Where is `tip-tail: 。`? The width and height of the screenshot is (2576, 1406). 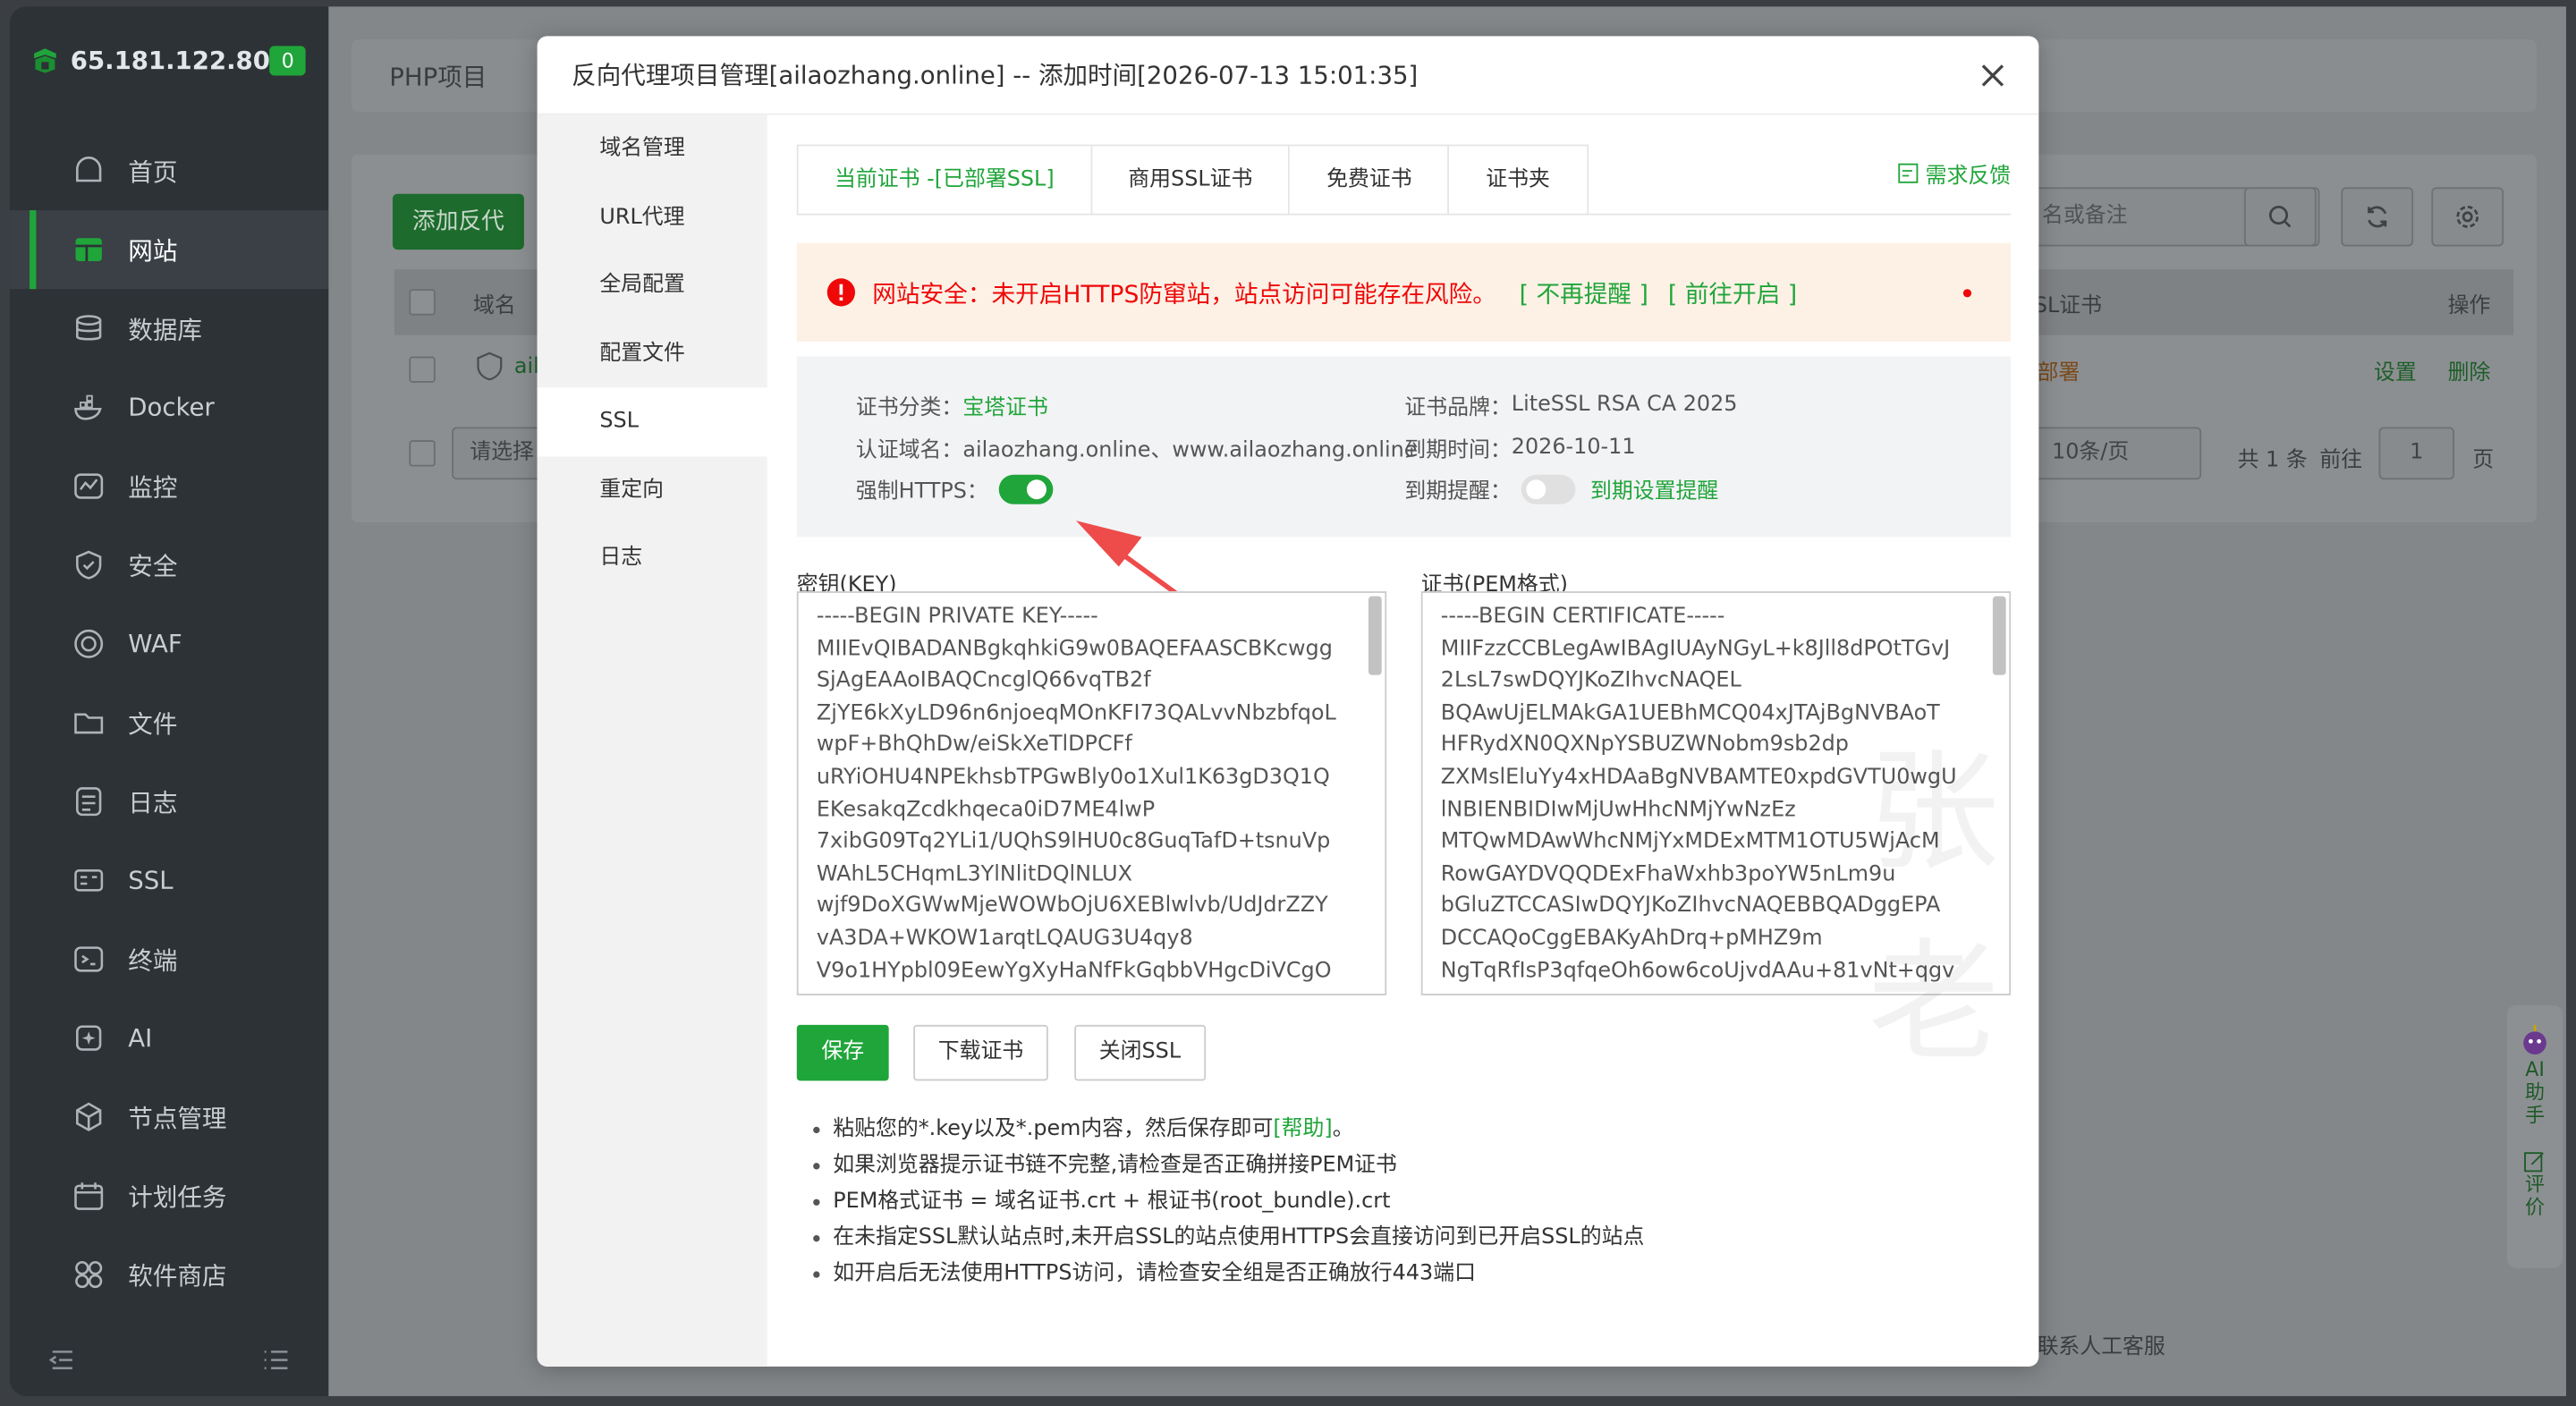 tip-tail: 。 is located at coordinates (1343, 1129).